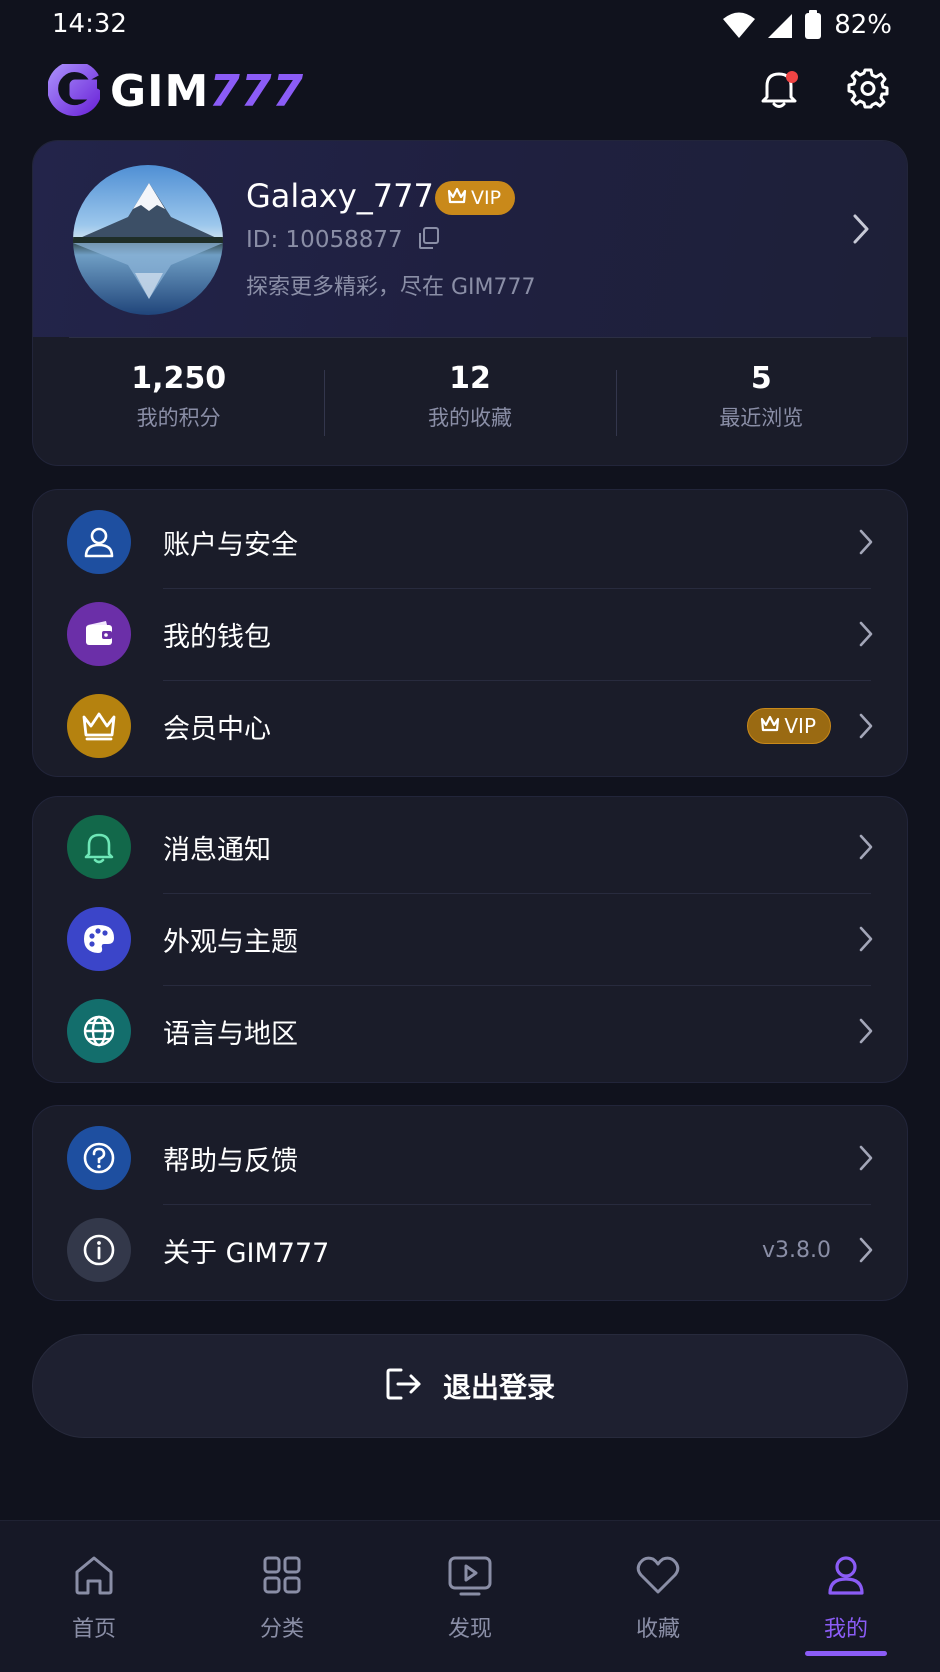 The width and height of the screenshot is (940, 1672). What do you see at coordinates (99, 634) in the screenshot?
I see `wallet-icon` at bounding box center [99, 634].